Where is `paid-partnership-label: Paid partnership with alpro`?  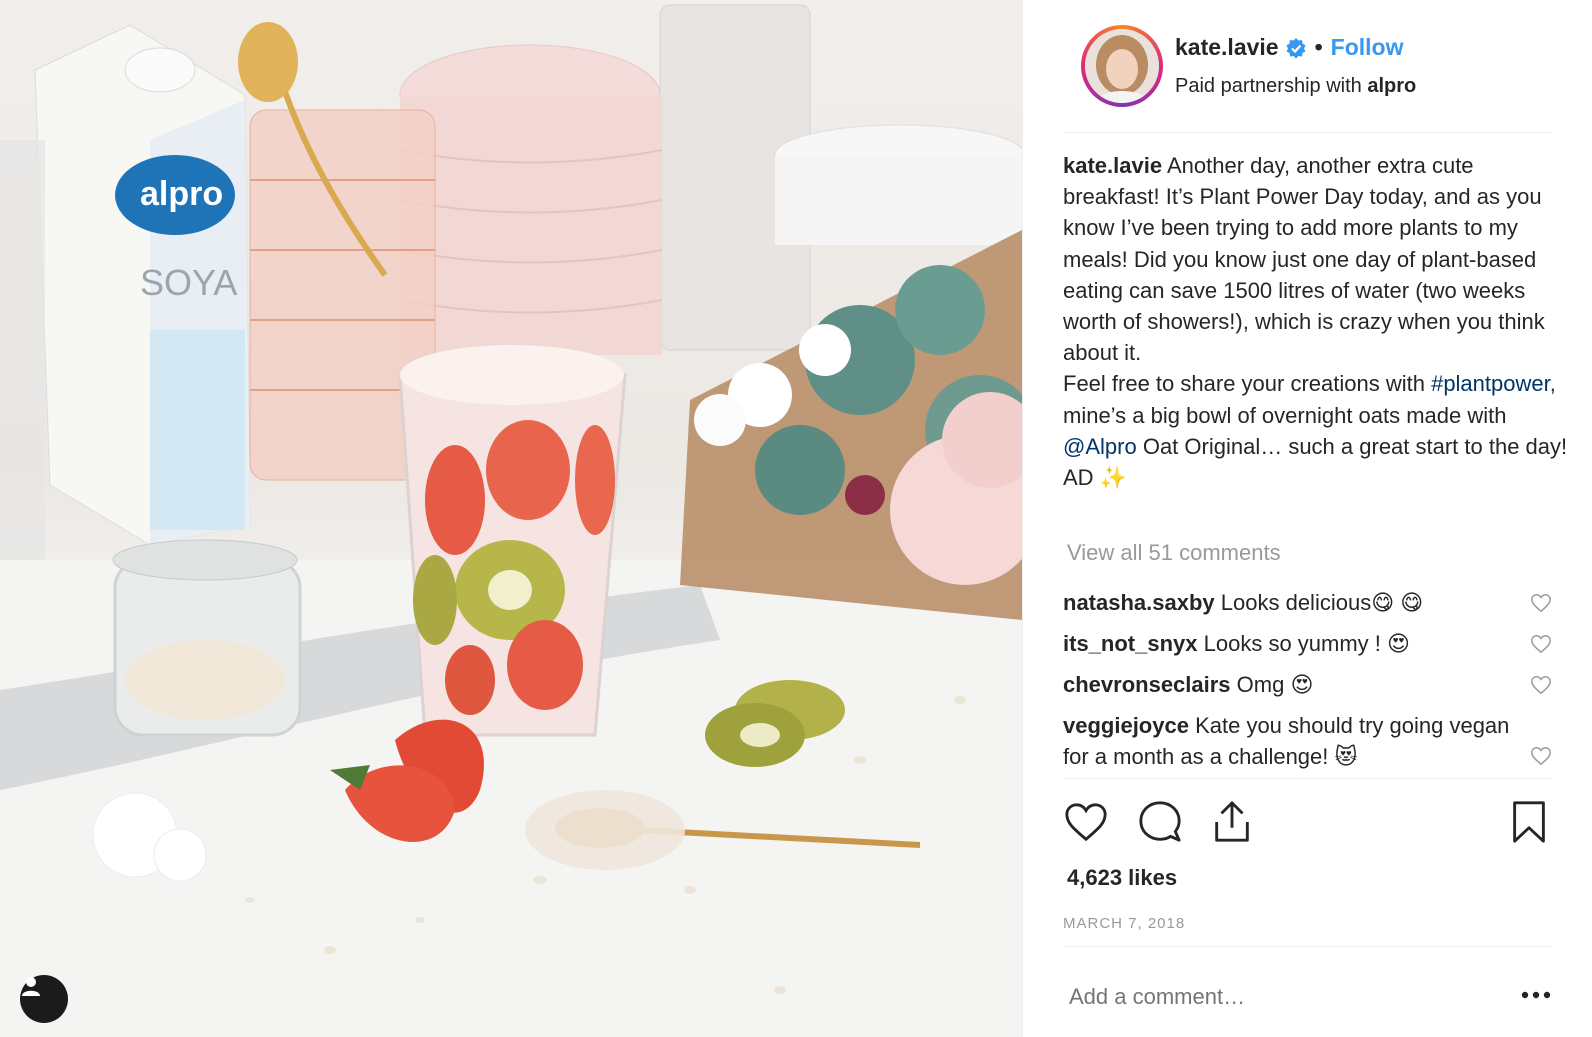 paid-partnership-label: Paid partnership with alpro is located at coordinates (1295, 86).